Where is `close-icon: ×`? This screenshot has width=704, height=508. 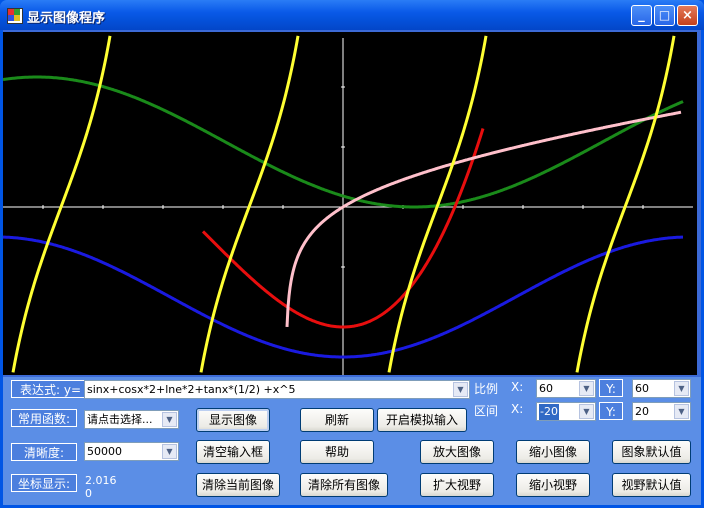 close-icon: × is located at coordinates (687, 15).